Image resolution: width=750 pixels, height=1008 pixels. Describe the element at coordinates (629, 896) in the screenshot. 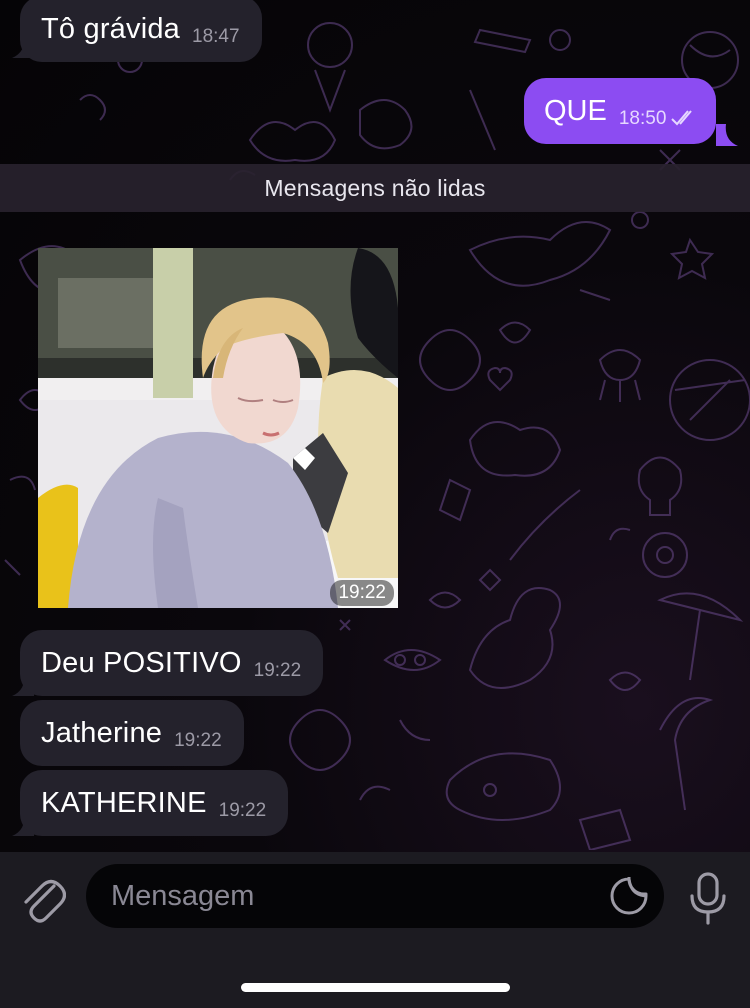

I see `sticker-icon` at that location.